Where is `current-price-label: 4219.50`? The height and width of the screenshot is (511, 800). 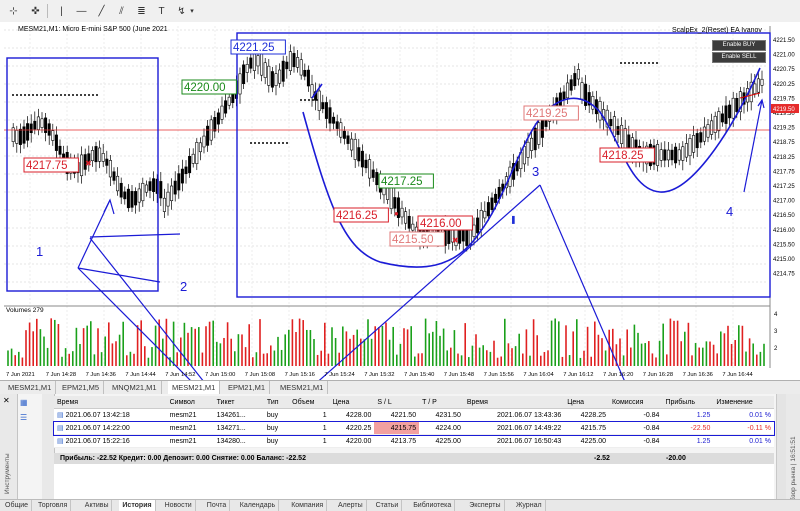
current-price-label: 4219.50 is located at coordinates (784, 110).